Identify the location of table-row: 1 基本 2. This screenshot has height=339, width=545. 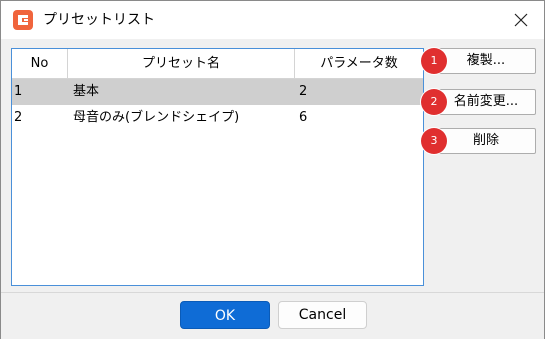
(217, 92).